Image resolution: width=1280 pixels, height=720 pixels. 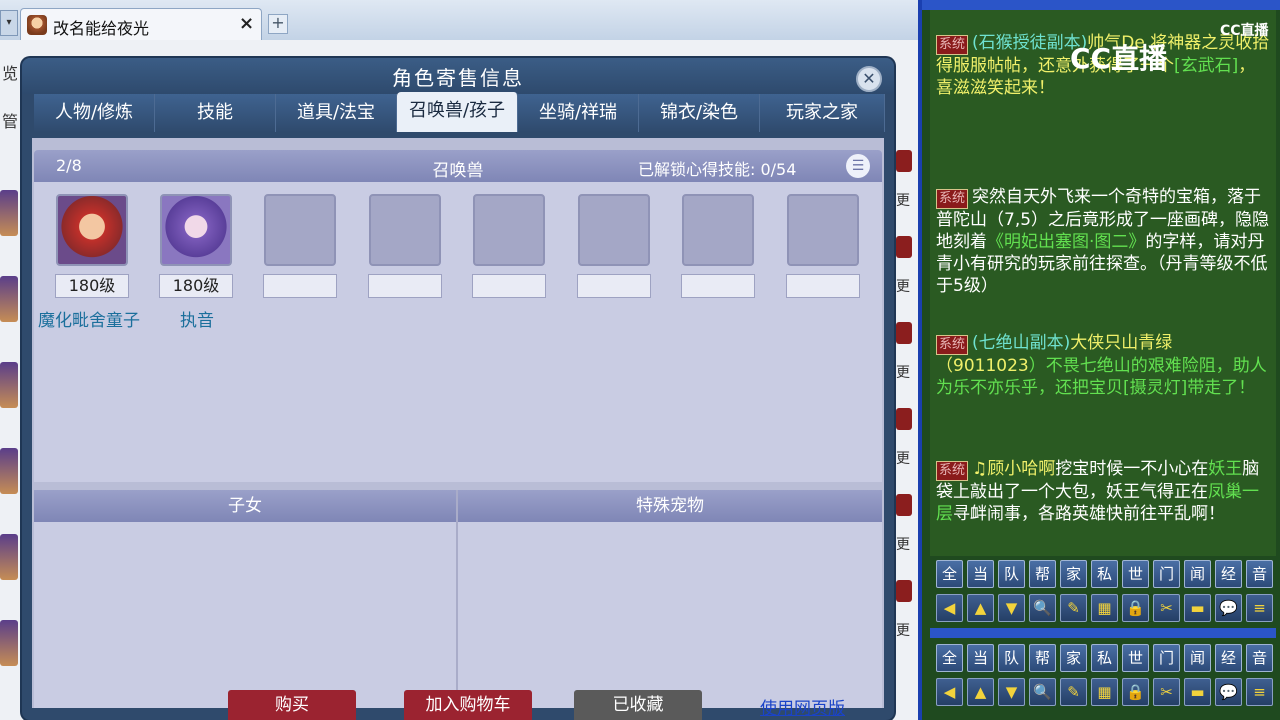 I want to click on tab-skills: 技能, so click(x=215, y=113).